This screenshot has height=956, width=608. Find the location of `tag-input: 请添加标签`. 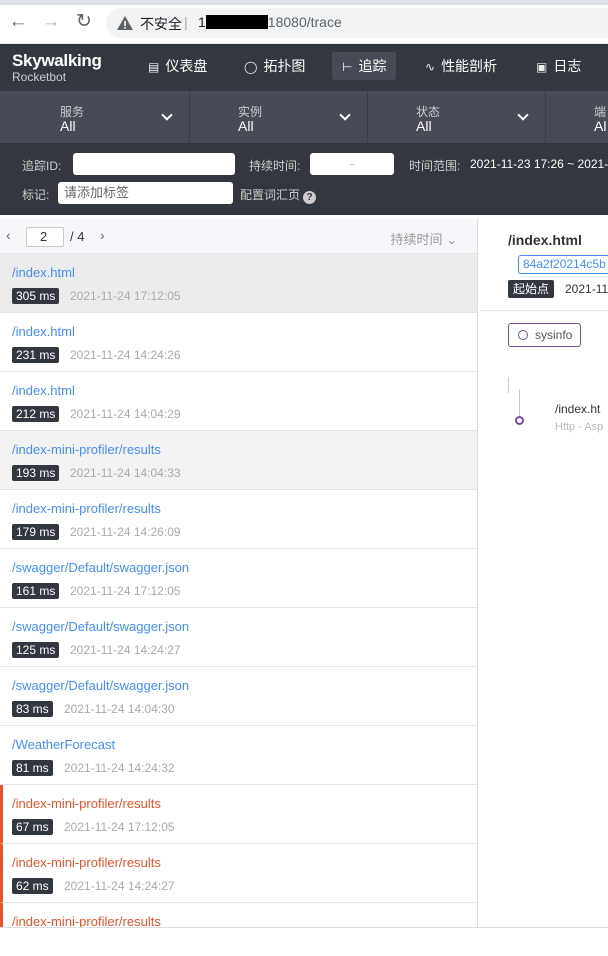

tag-input: 请添加标签 is located at coordinates (145, 193).